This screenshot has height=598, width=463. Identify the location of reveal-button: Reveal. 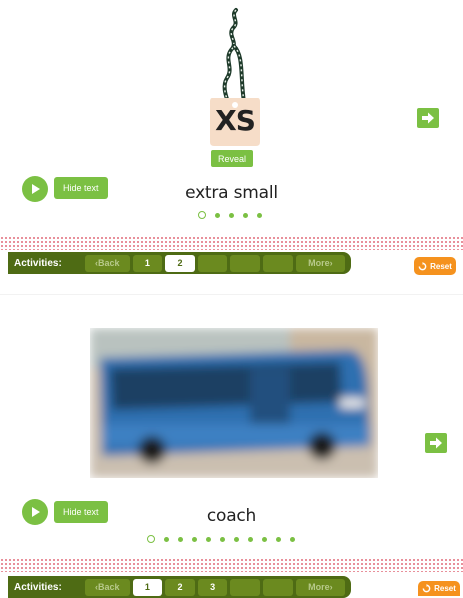
(232, 158).